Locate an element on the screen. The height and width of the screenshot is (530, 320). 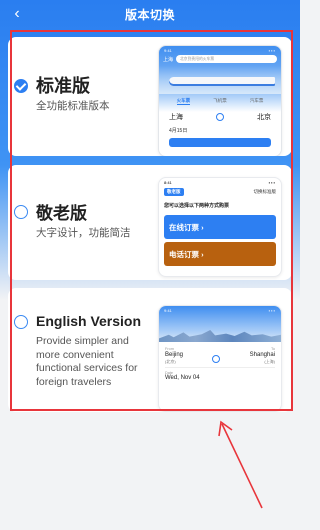
preview-tab: 火车票 is located at coordinates (183, 101).